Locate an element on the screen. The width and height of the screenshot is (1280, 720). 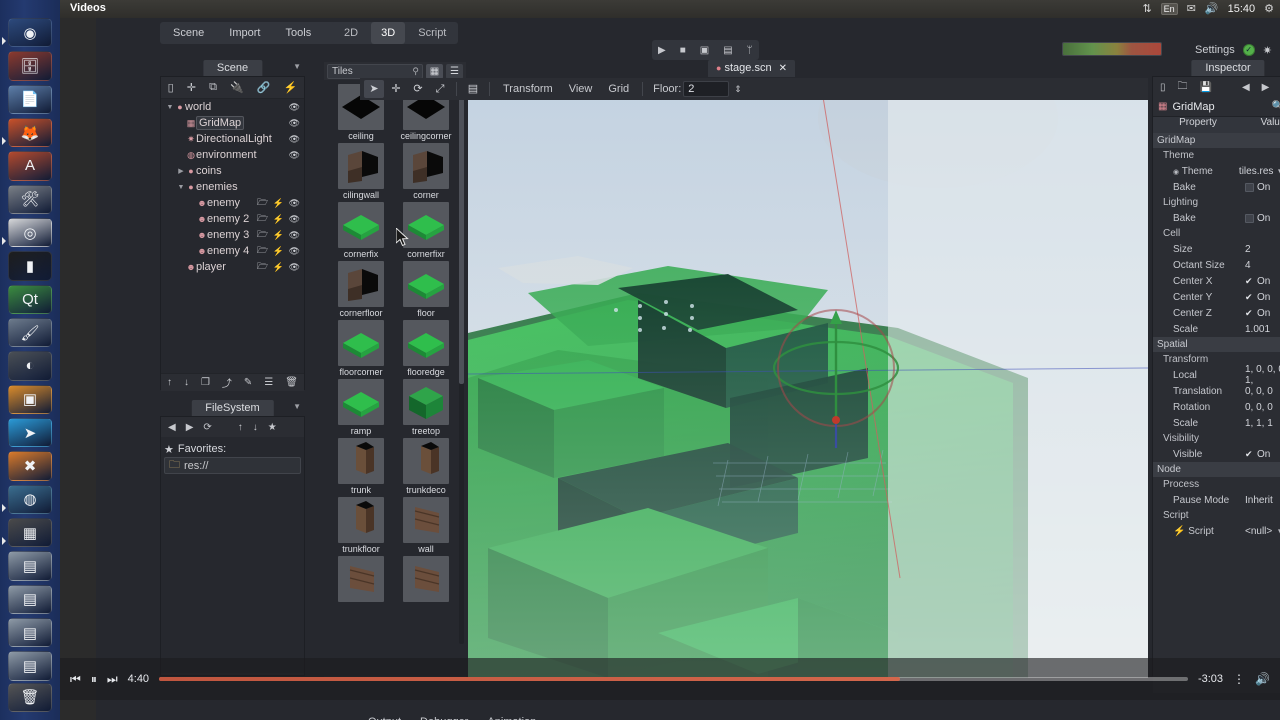
tree-item-directionallight: ✷ DirectionalLight 👁 is located at coordinates (232, 139).